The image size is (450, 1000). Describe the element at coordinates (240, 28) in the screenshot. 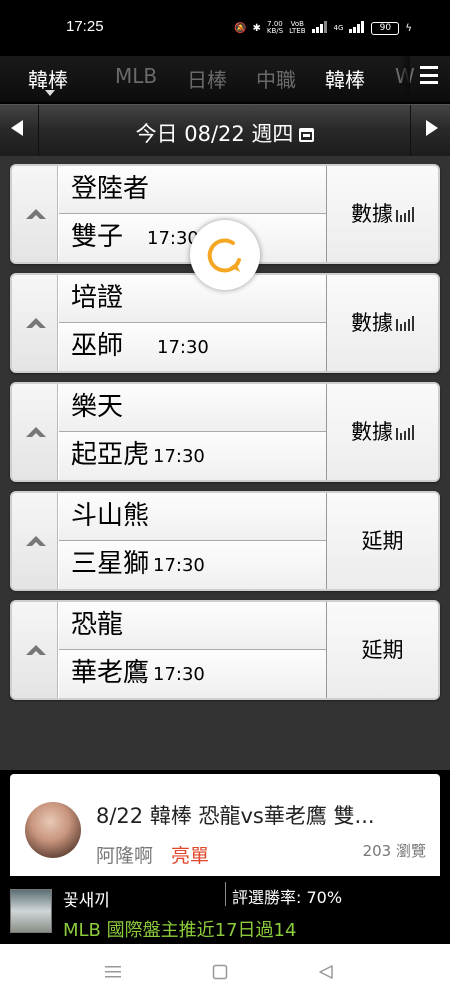

I see `mute-icon: 🔕` at that location.